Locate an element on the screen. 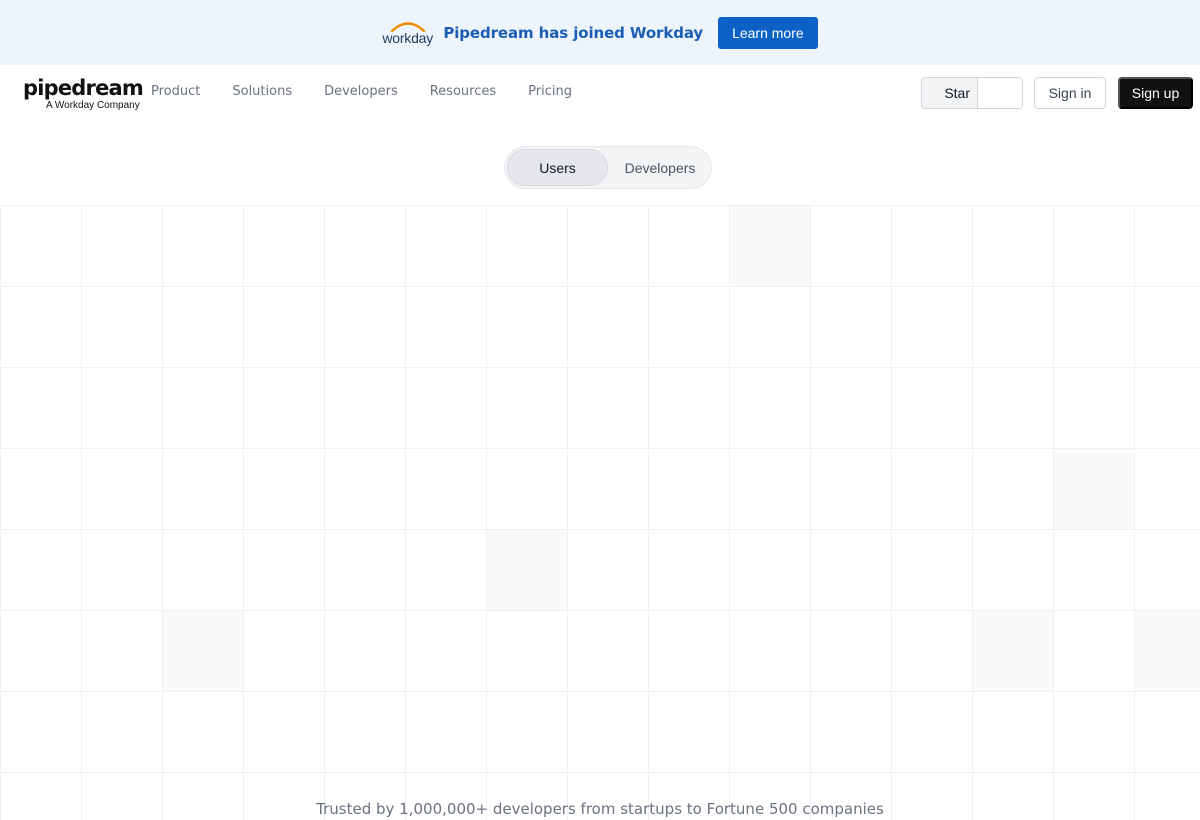  sign-in-button: Sign in is located at coordinates (1070, 93).